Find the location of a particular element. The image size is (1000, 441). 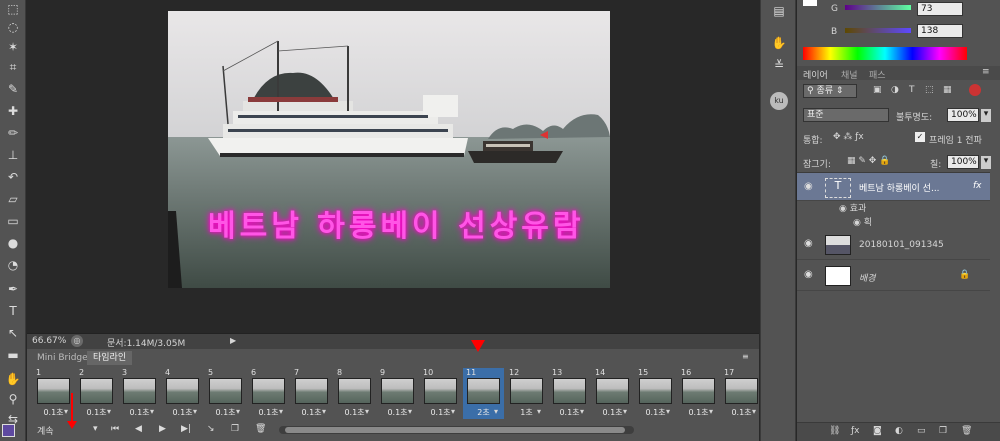

animation-frame: 13 0.1초 ▾ is located at coordinates (569, 393).